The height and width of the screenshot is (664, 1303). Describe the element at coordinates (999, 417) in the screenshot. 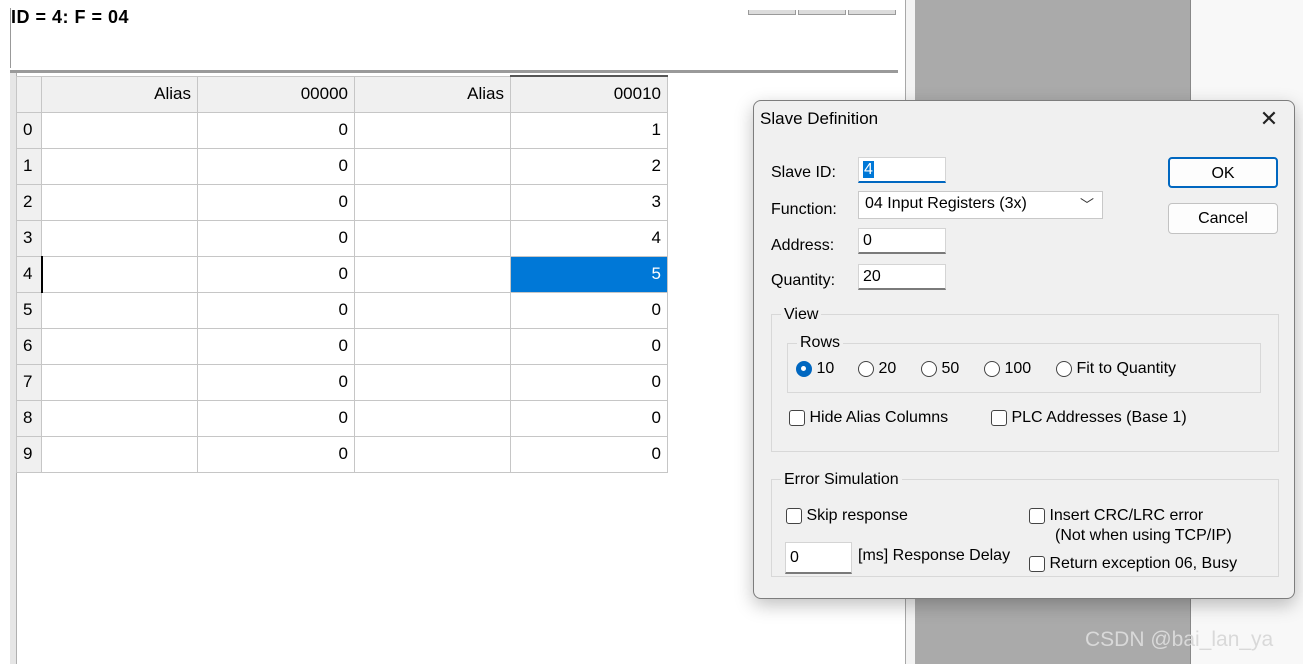

I see `plc-addresses-checkbox` at that location.